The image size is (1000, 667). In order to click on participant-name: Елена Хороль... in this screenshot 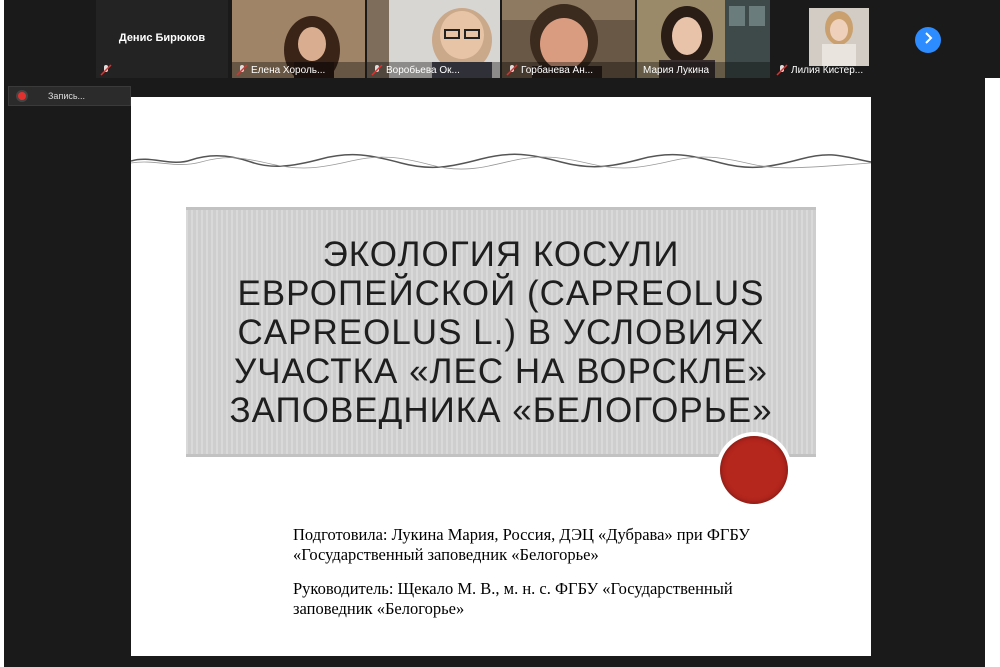, I will do `click(288, 70)`.